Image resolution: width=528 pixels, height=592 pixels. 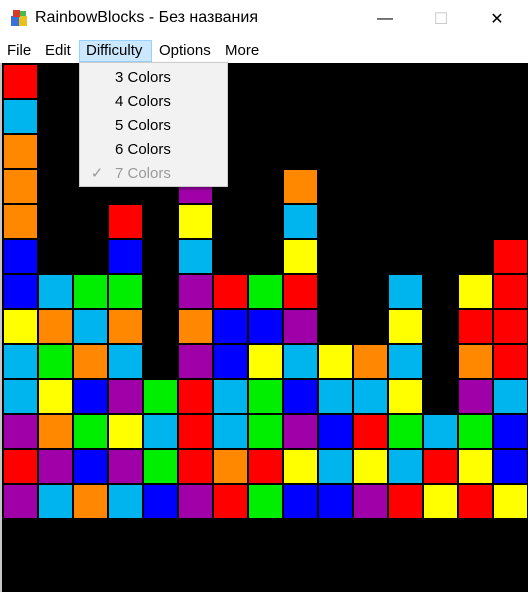 What do you see at coordinates (242, 51) in the screenshot?
I see `menu-more: More` at bounding box center [242, 51].